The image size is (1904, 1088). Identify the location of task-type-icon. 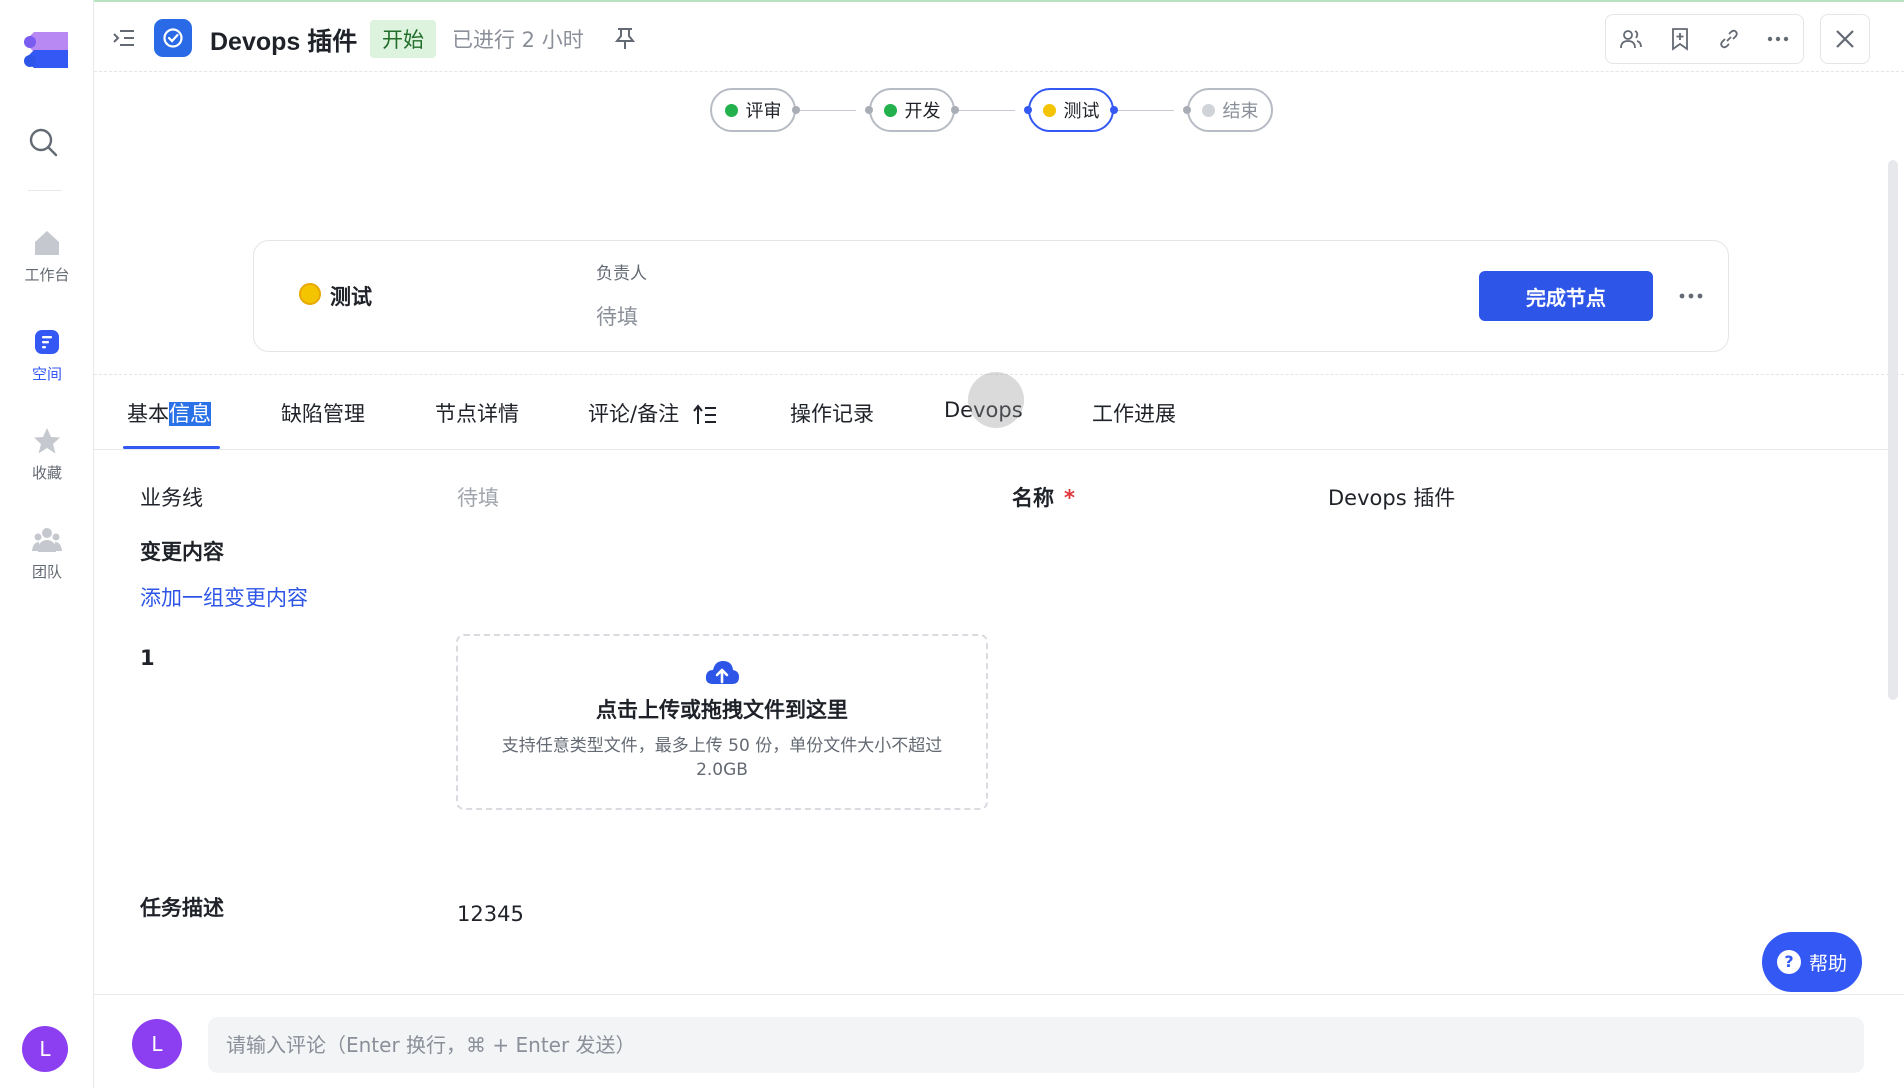
(173, 38).